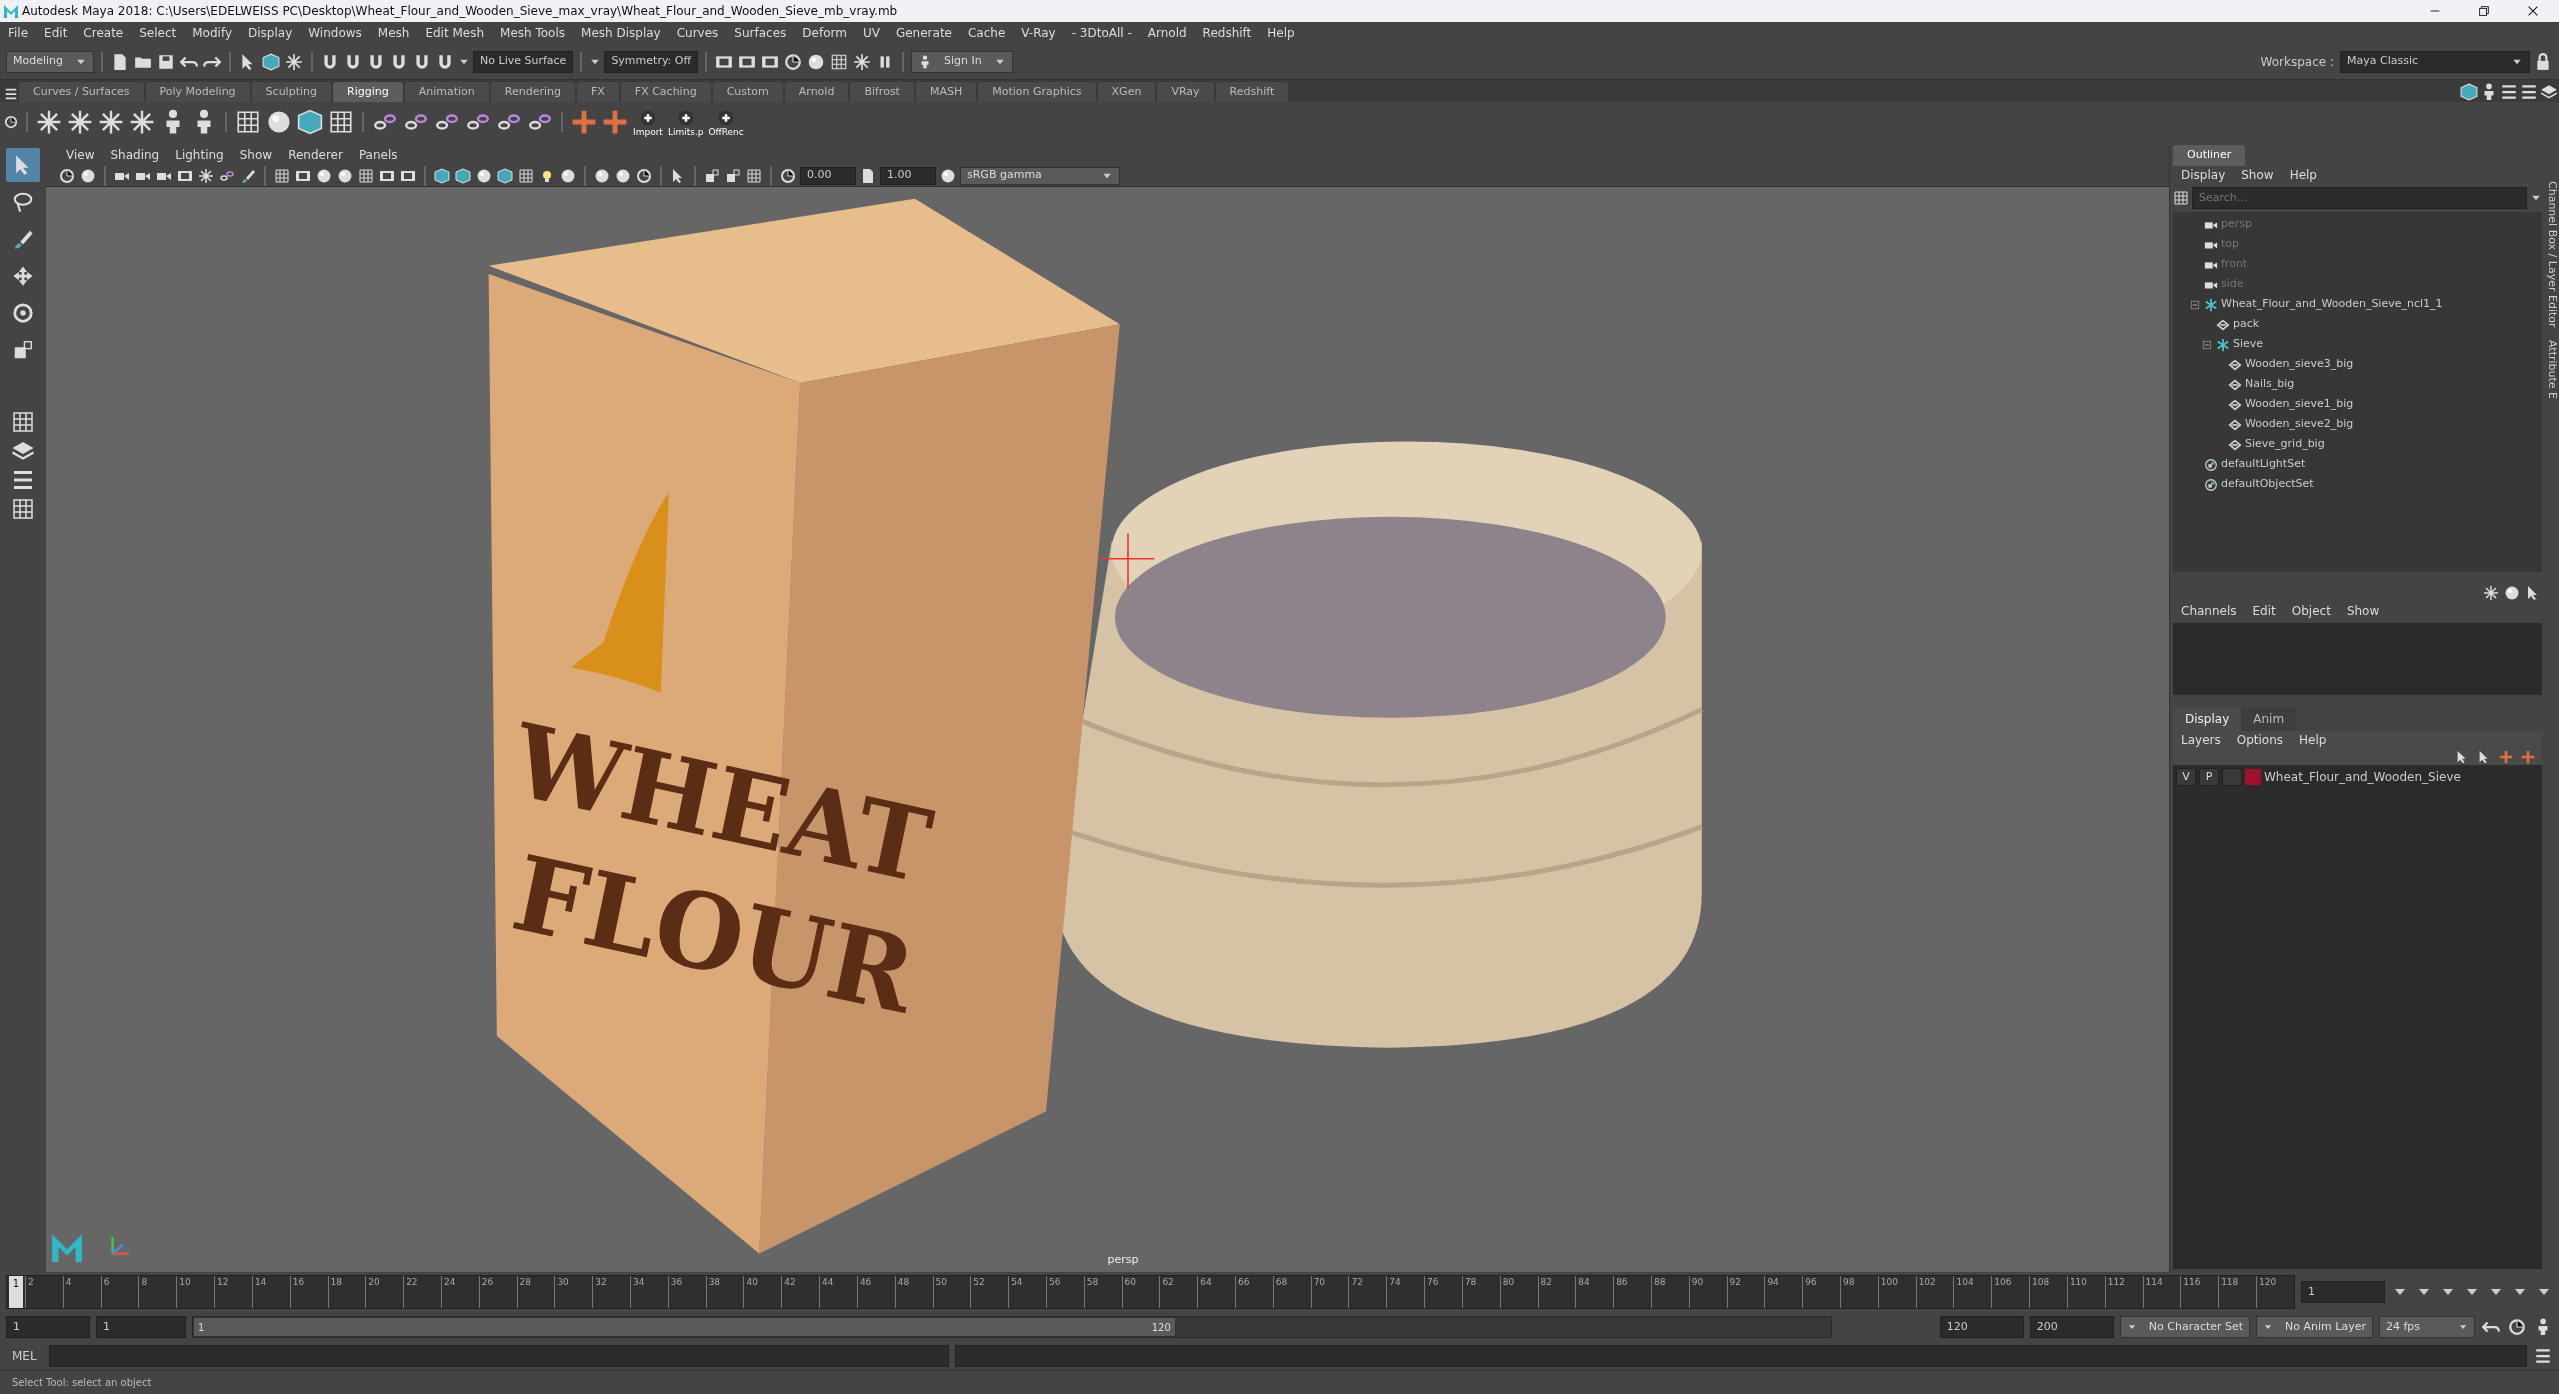 The image size is (2559, 1394). I want to click on outliner-item: Wooden_sieve2_big, so click(2299, 424).